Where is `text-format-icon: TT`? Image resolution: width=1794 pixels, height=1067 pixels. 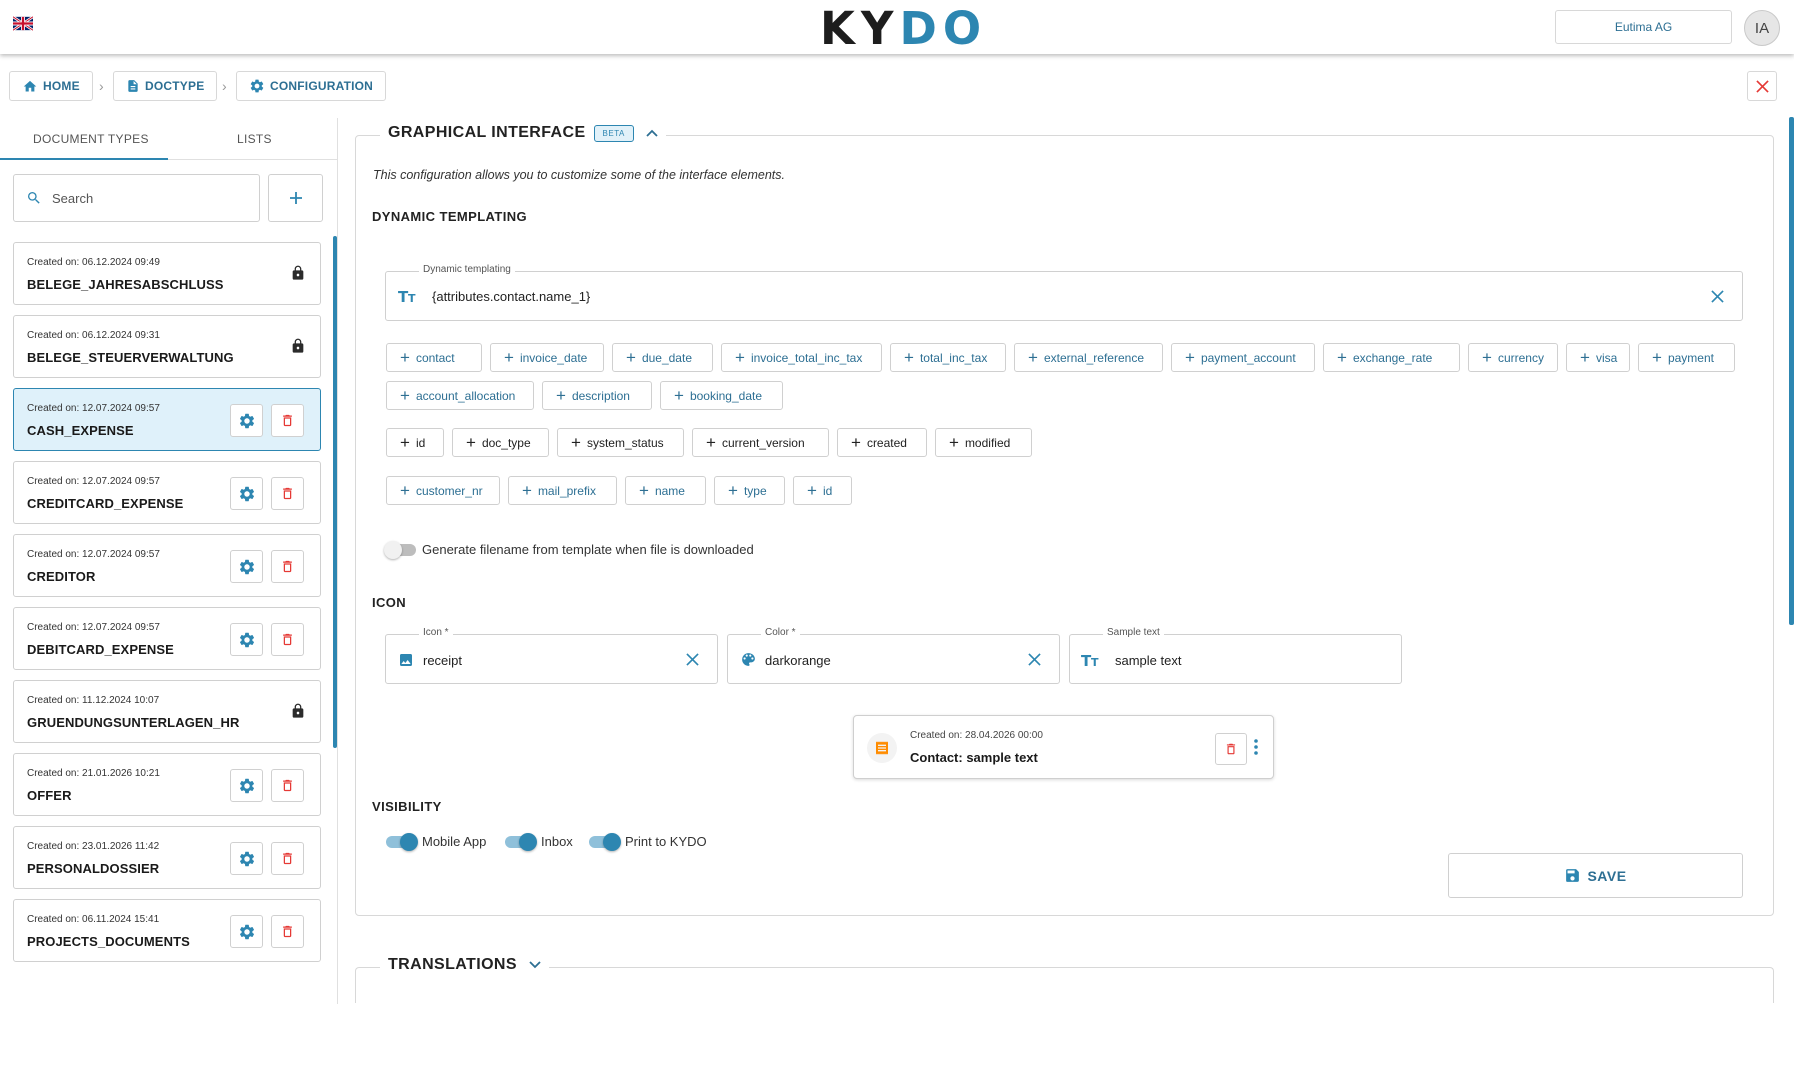
text-format-icon: TT is located at coordinates (407, 296).